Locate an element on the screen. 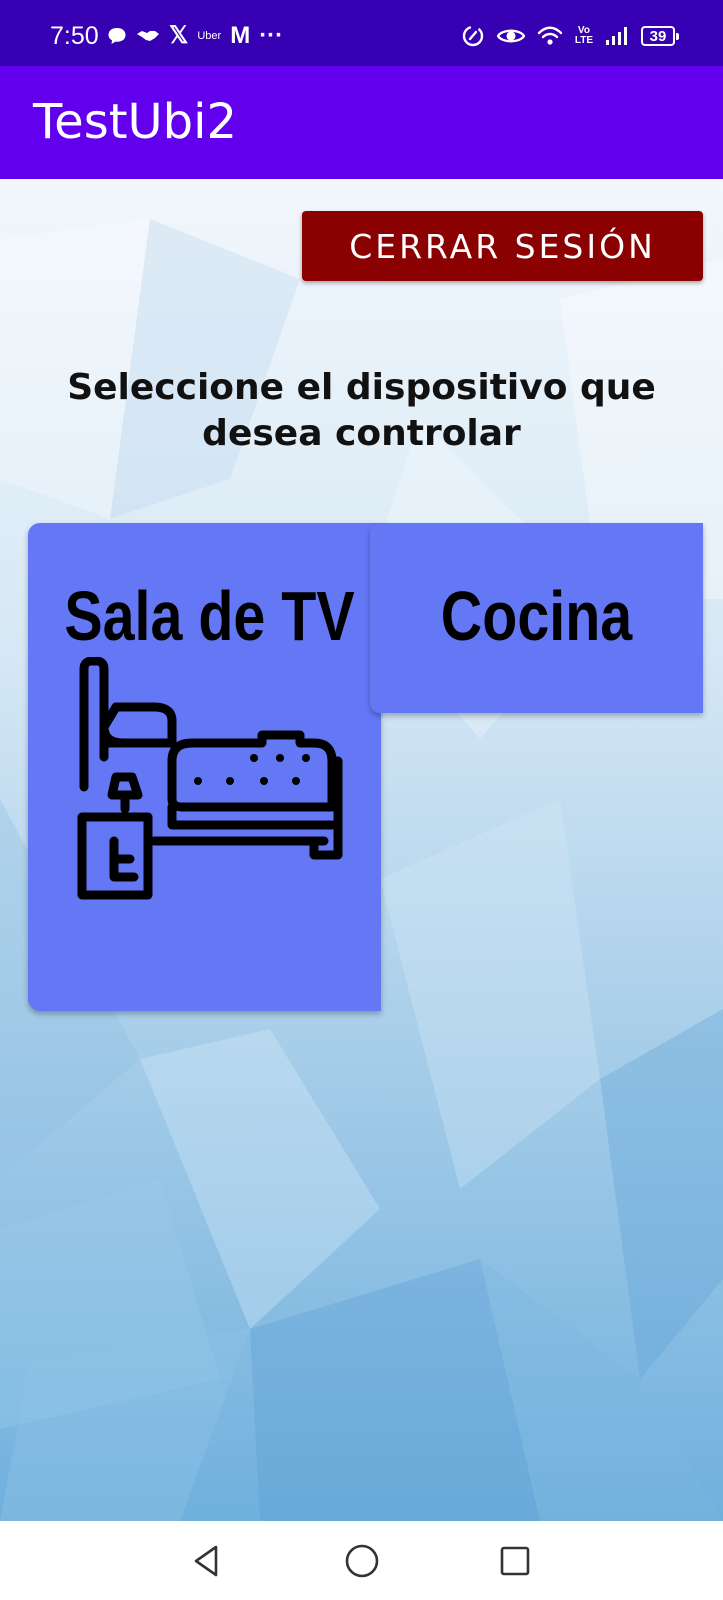  bed-nightstand-icon is located at coordinates (210, 778).